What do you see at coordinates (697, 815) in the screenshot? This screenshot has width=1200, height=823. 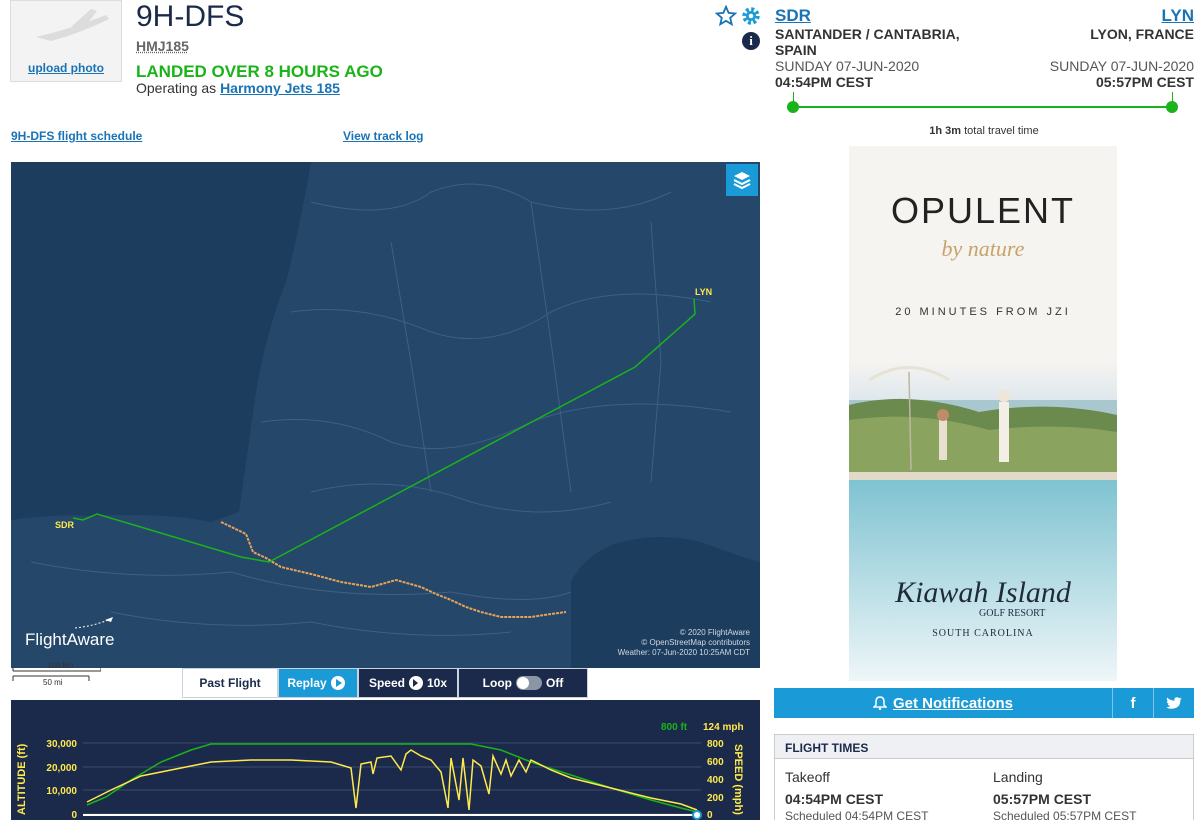 I see `chart-scrubber-handle` at bounding box center [697, 815].